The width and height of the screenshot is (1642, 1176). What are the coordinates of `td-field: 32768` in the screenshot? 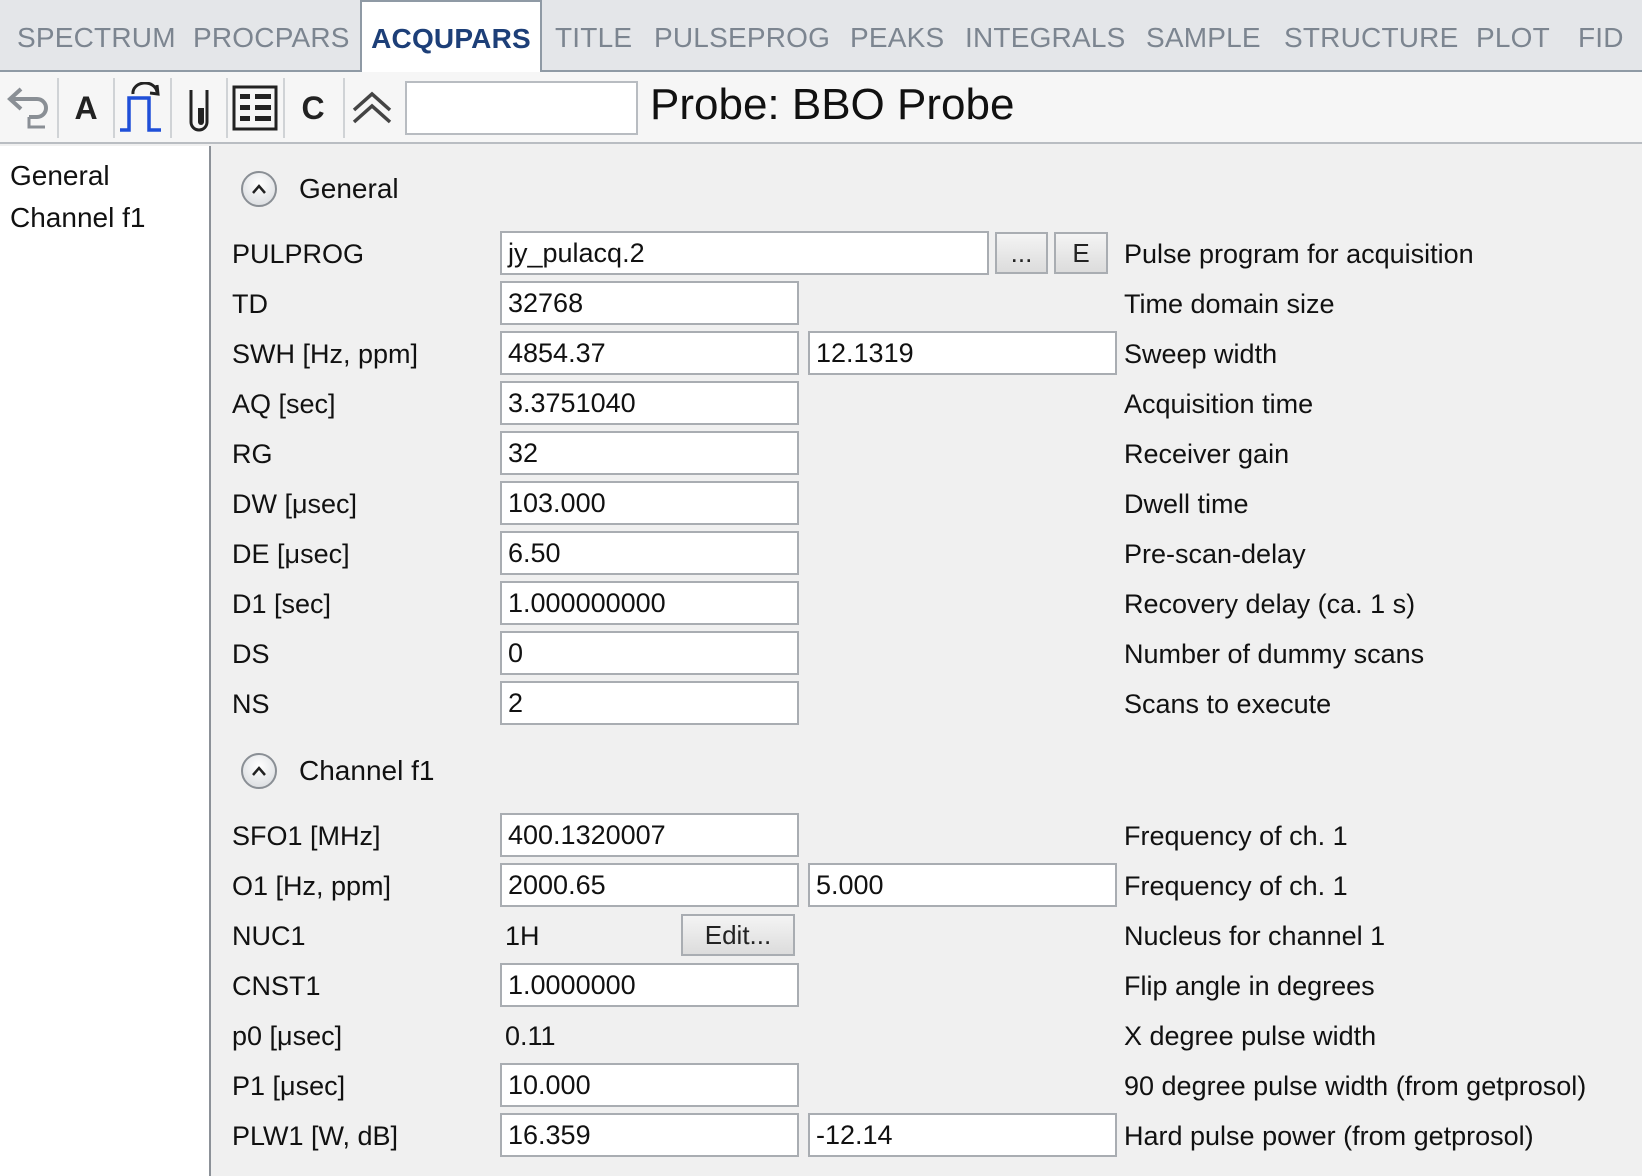 It's located at (649, 303).